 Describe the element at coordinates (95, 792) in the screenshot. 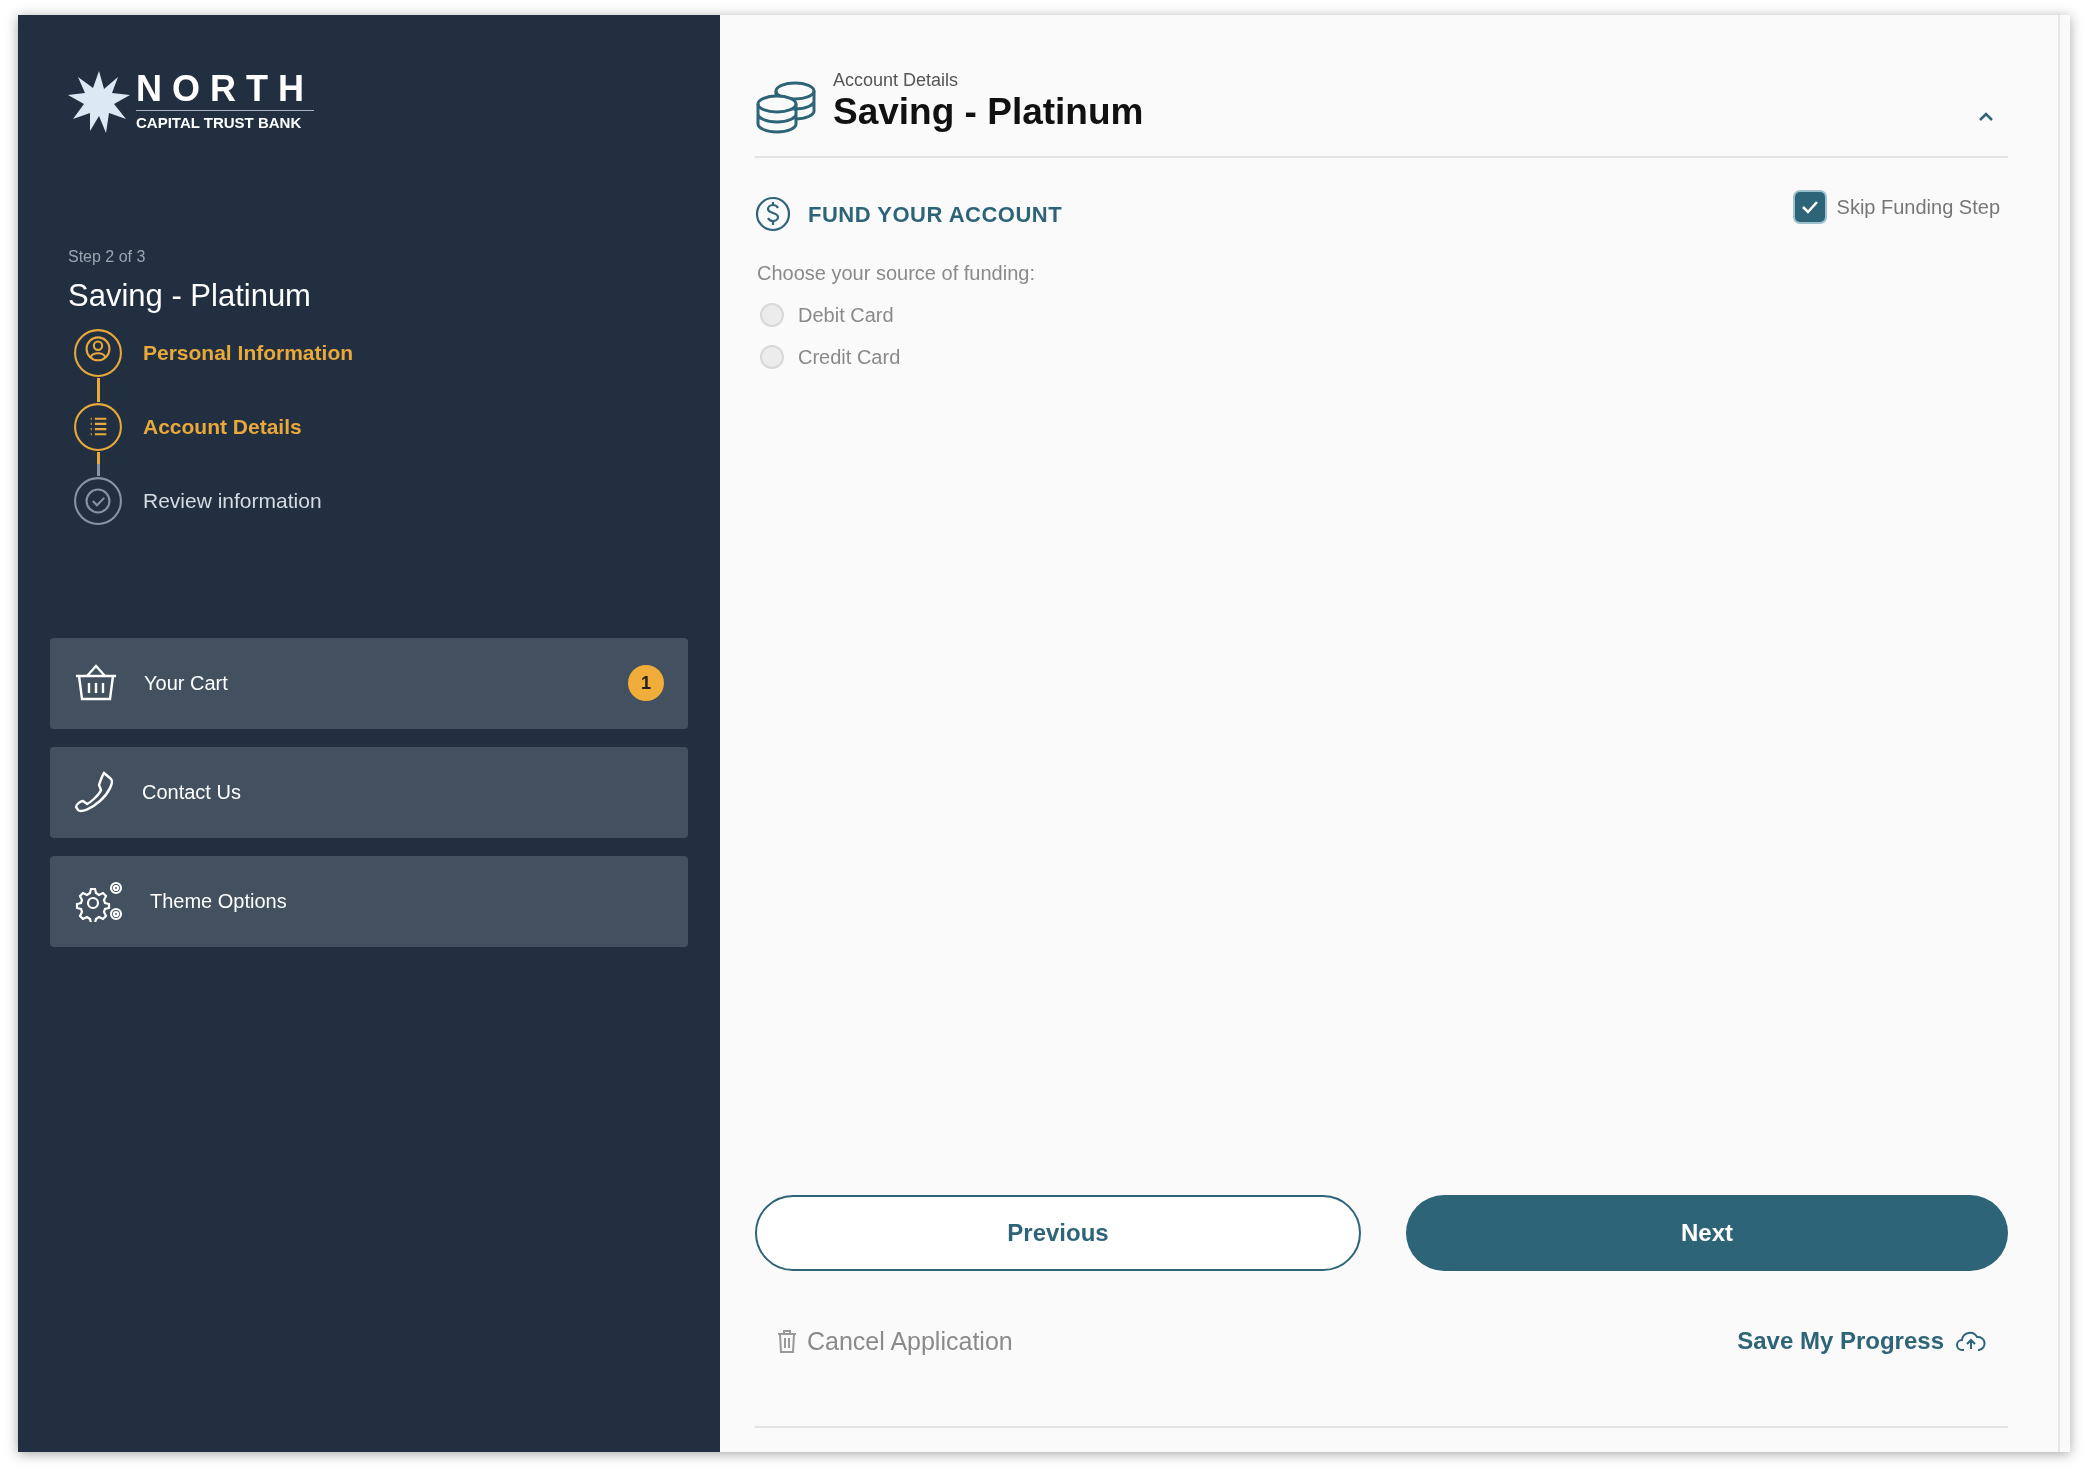

I see `phone-icon` at that location.